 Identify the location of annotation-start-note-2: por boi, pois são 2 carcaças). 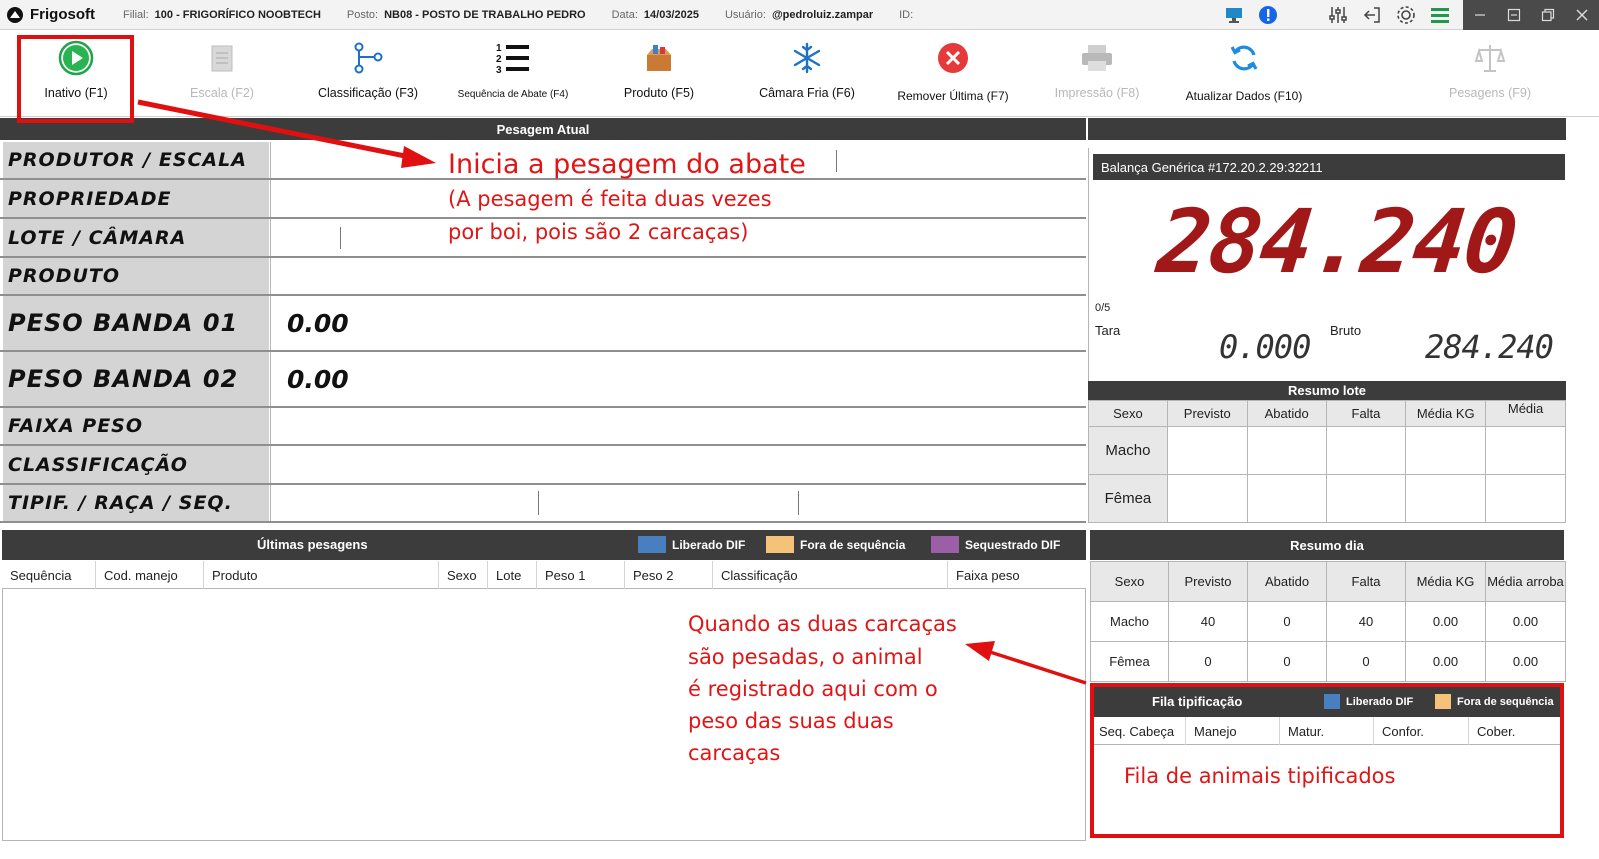
(598, 232).